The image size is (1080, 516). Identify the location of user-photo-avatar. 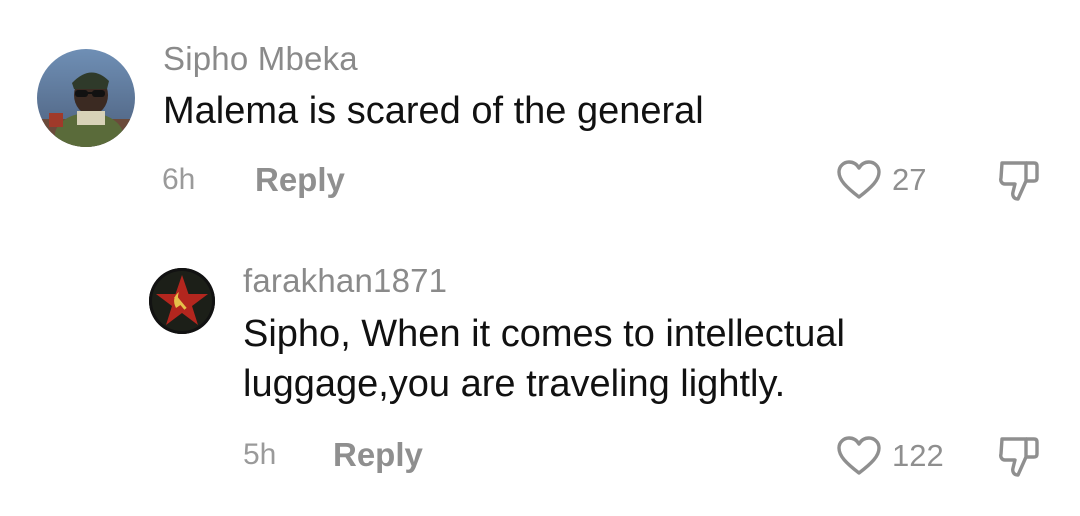
(86, 98).